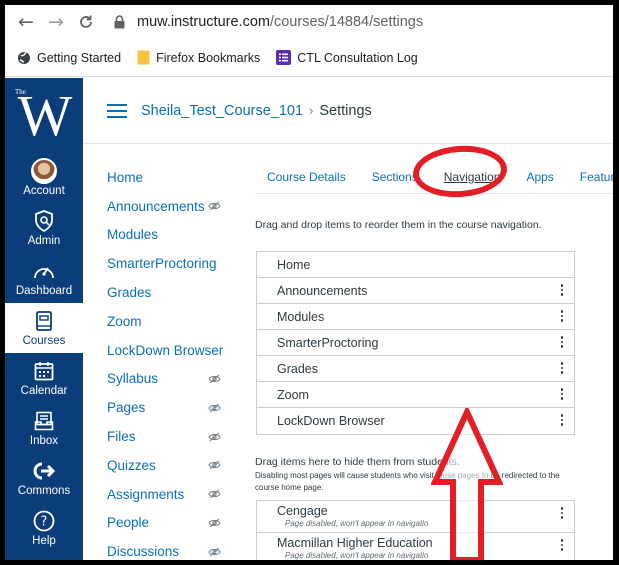 The height and width of the screenshot is (565, 619). Describe the element at coordinates (124, 321) in the screenshot. I see `course-nav-label: Zoom` at that location.